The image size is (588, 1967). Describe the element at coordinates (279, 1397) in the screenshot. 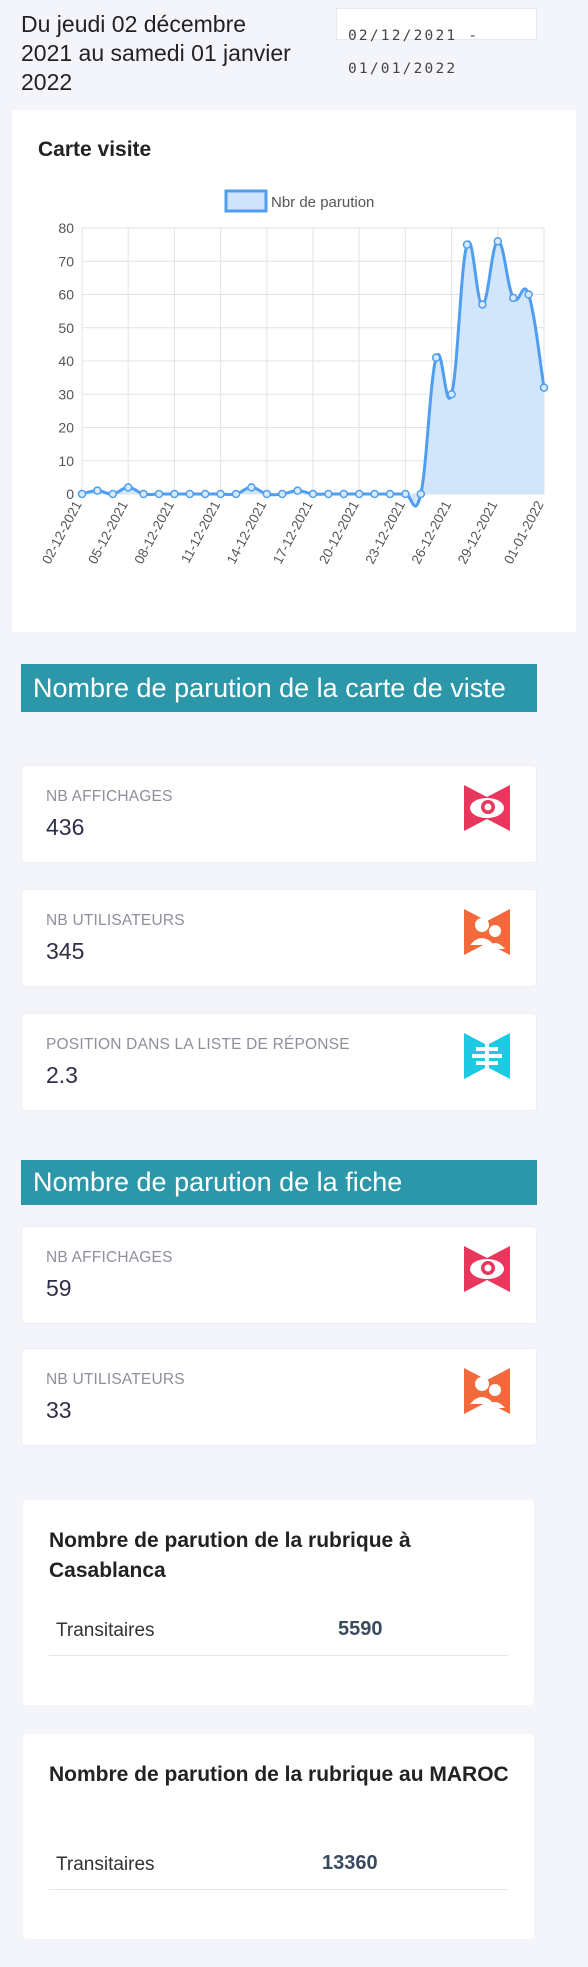

I see `stat-card-utilisateurs-fiche: NB UTILISATEURS 33` at that location.